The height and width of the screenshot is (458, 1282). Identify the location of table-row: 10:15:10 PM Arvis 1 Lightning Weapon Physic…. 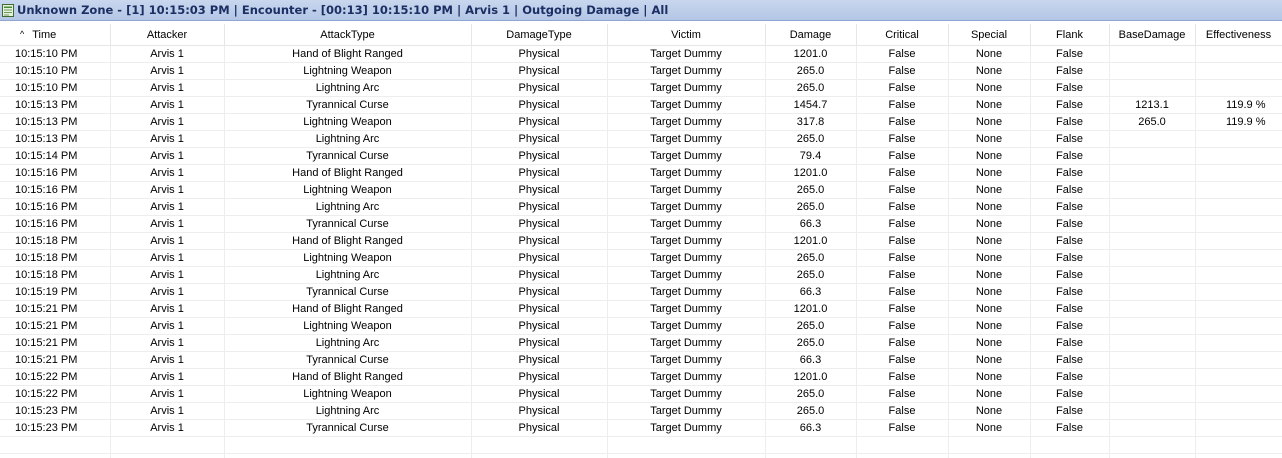
(641, 71).